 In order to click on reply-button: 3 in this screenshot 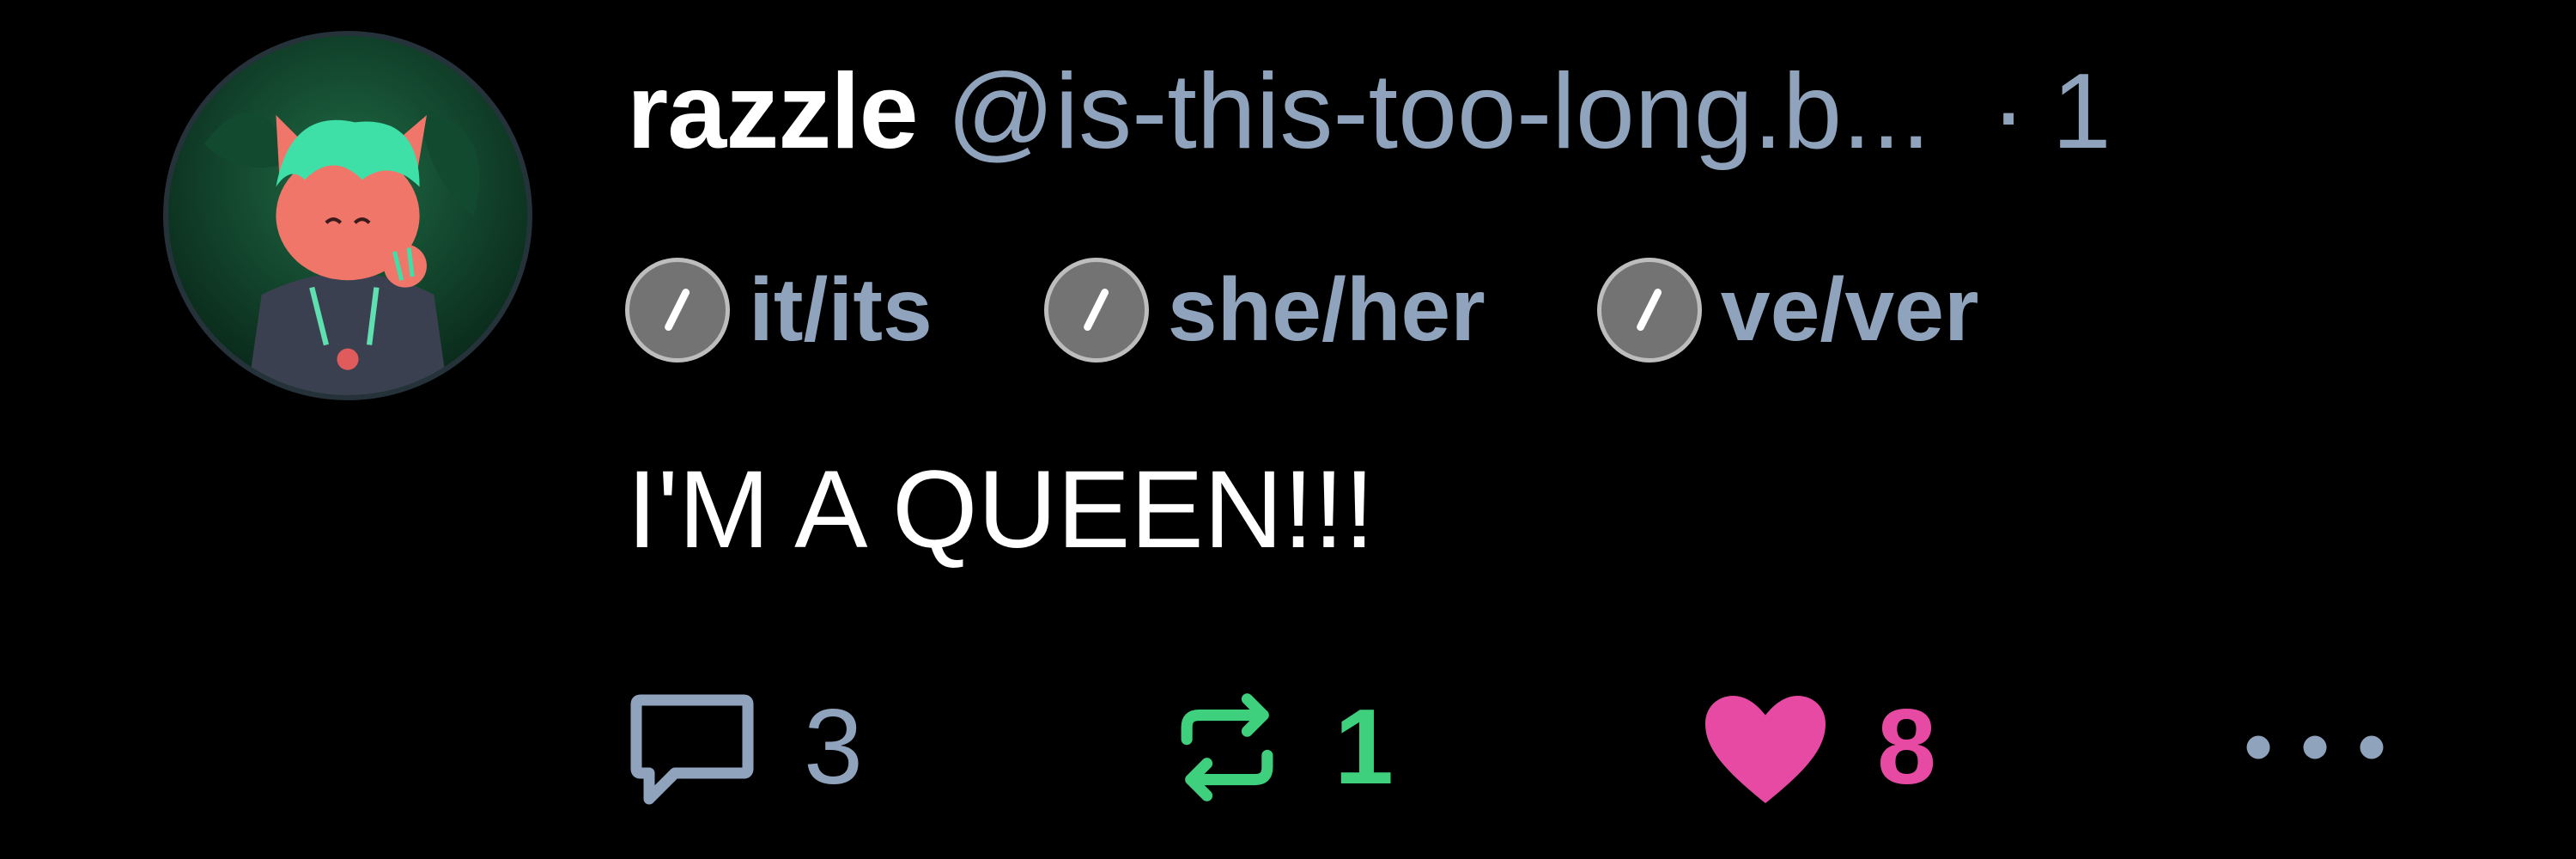, I will do `click(743, 748)`.